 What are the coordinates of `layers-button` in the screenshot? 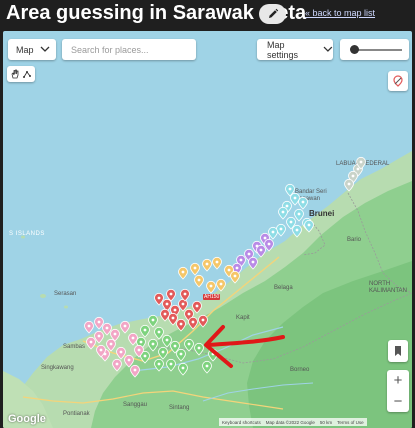 It's located at (398, 81).